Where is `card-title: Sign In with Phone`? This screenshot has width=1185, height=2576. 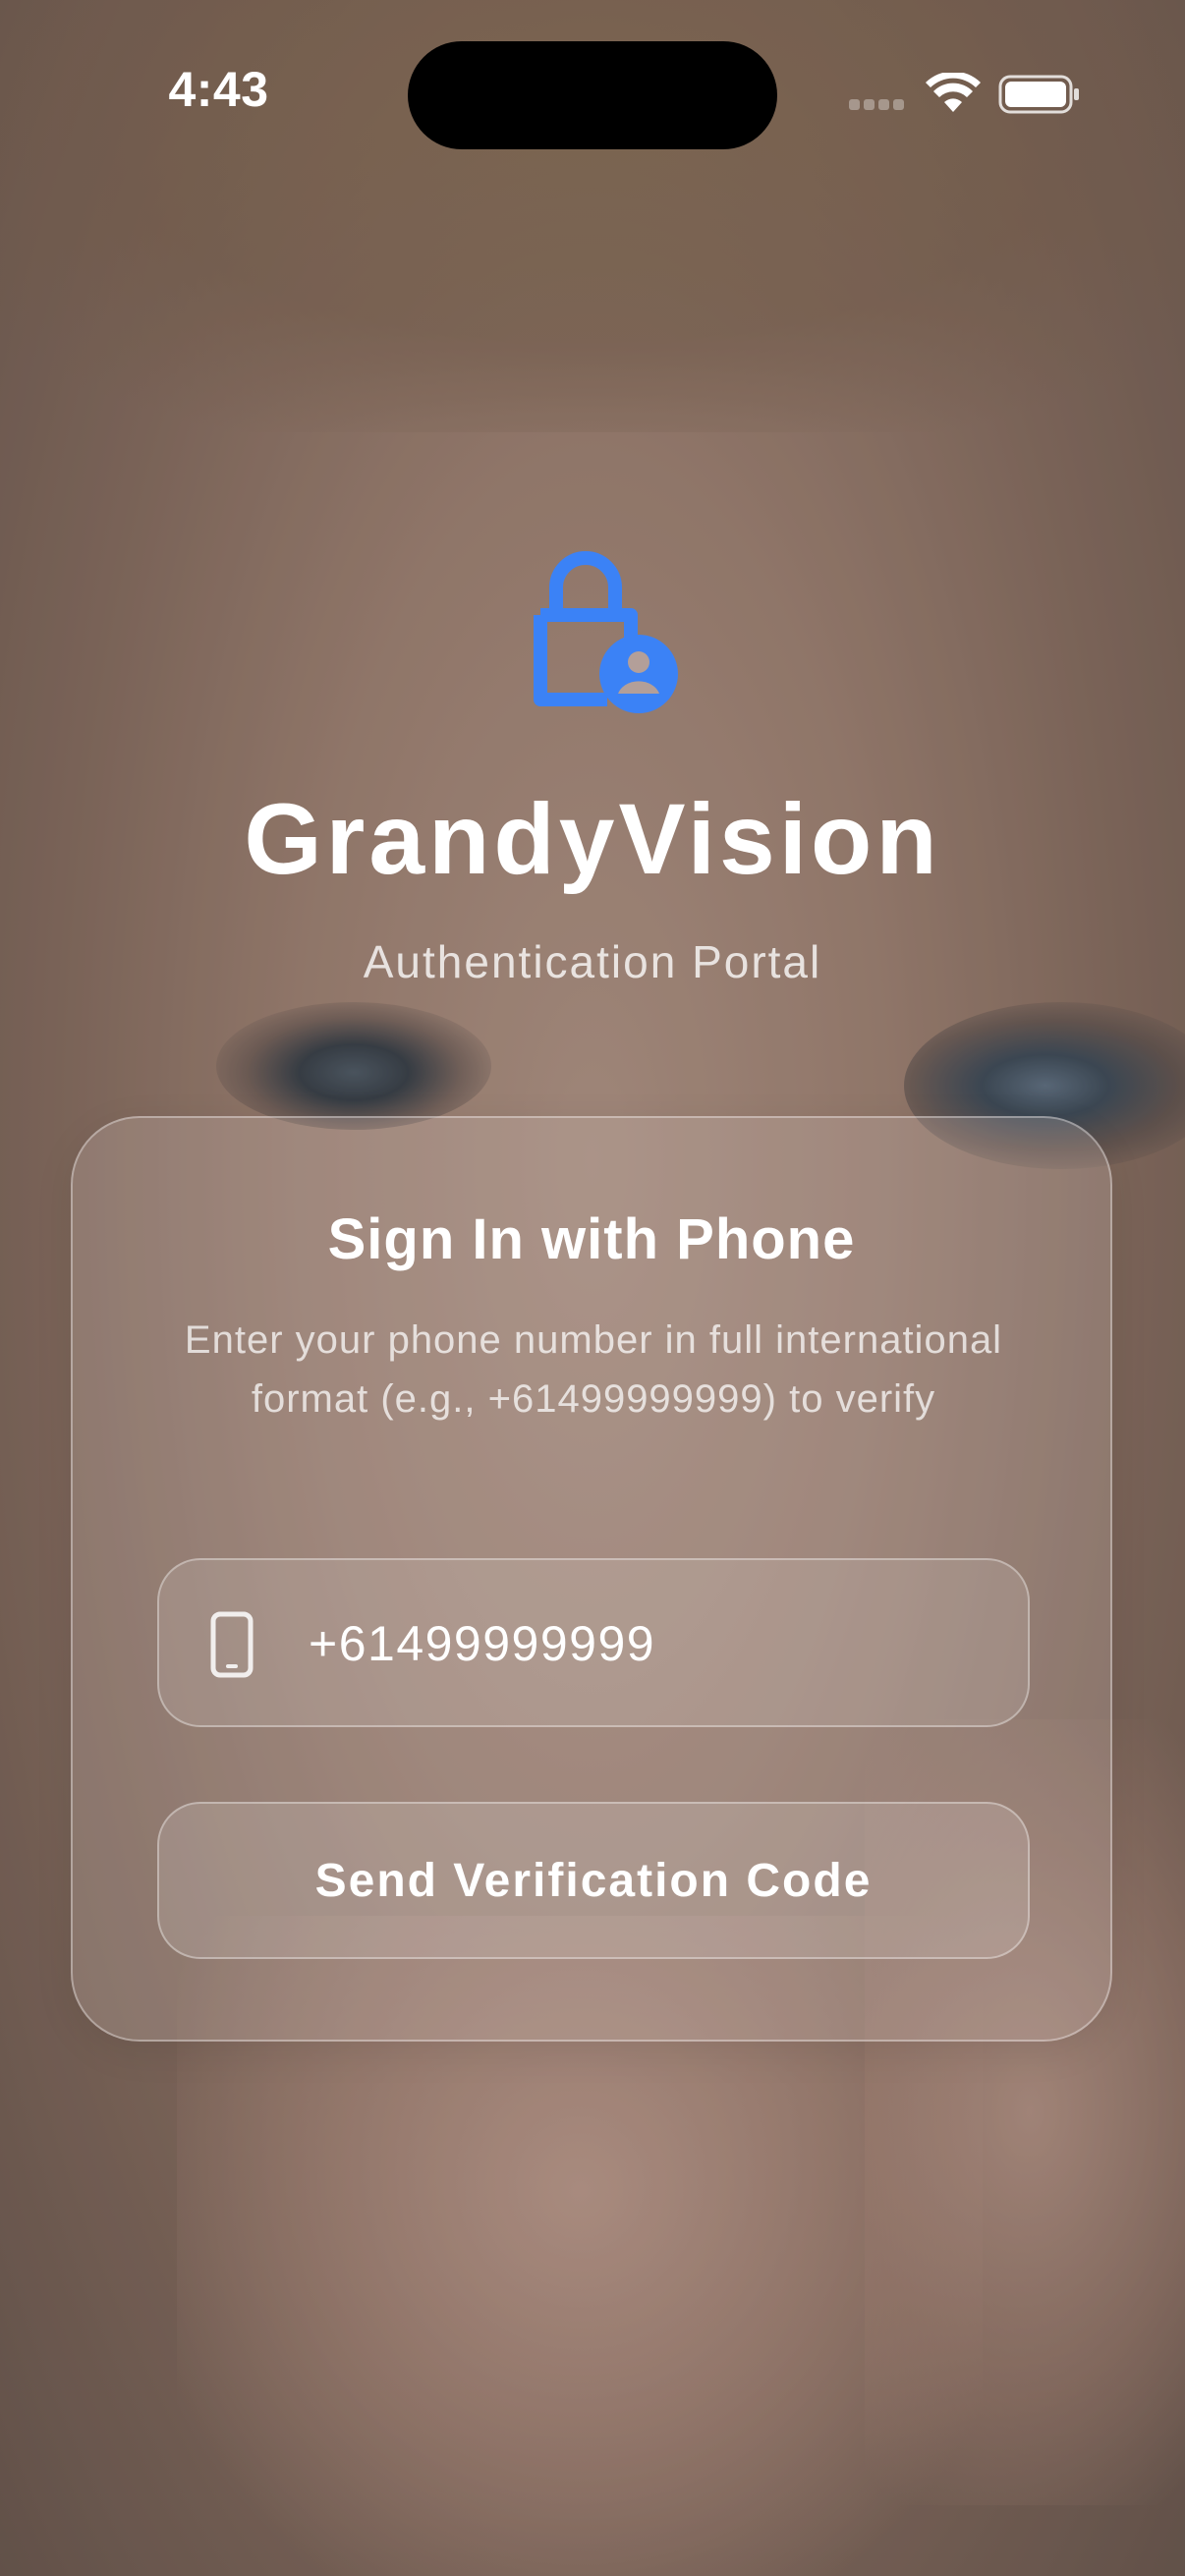
card-title: Sign In with Phone is located at coordinates (592, 1239).